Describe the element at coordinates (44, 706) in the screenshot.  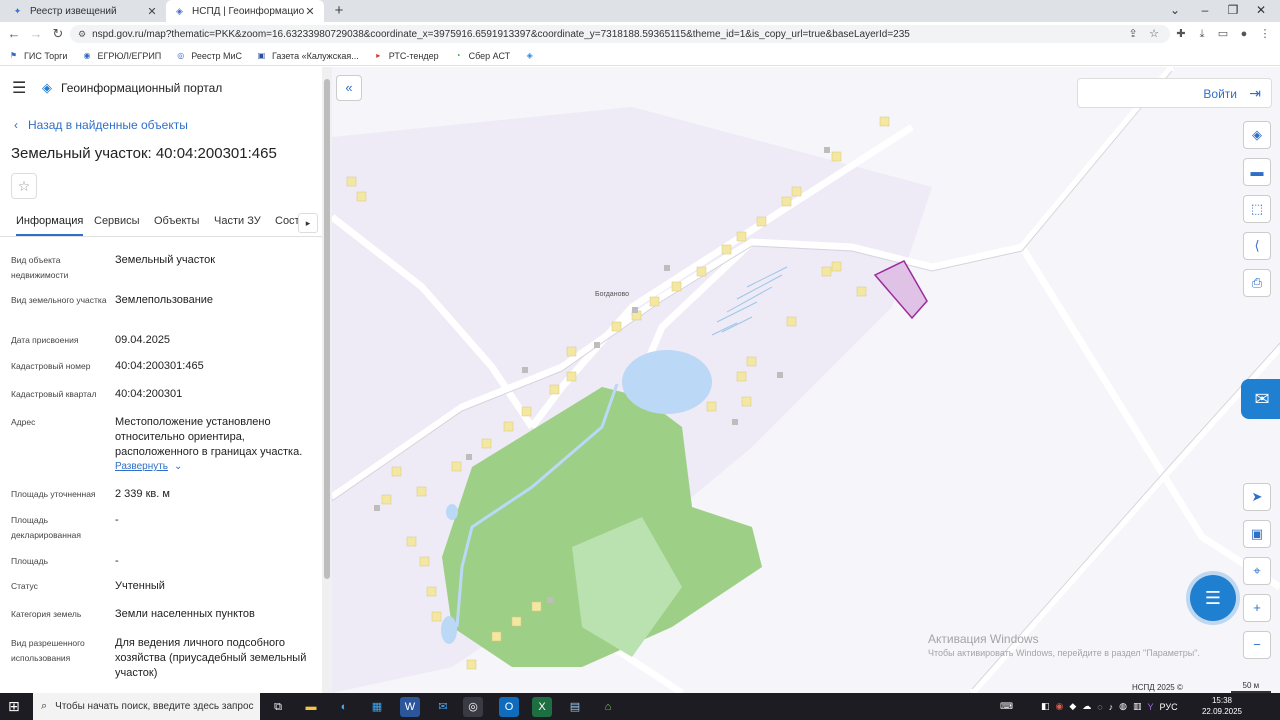
I see `search-icon: ⌕` at that location.